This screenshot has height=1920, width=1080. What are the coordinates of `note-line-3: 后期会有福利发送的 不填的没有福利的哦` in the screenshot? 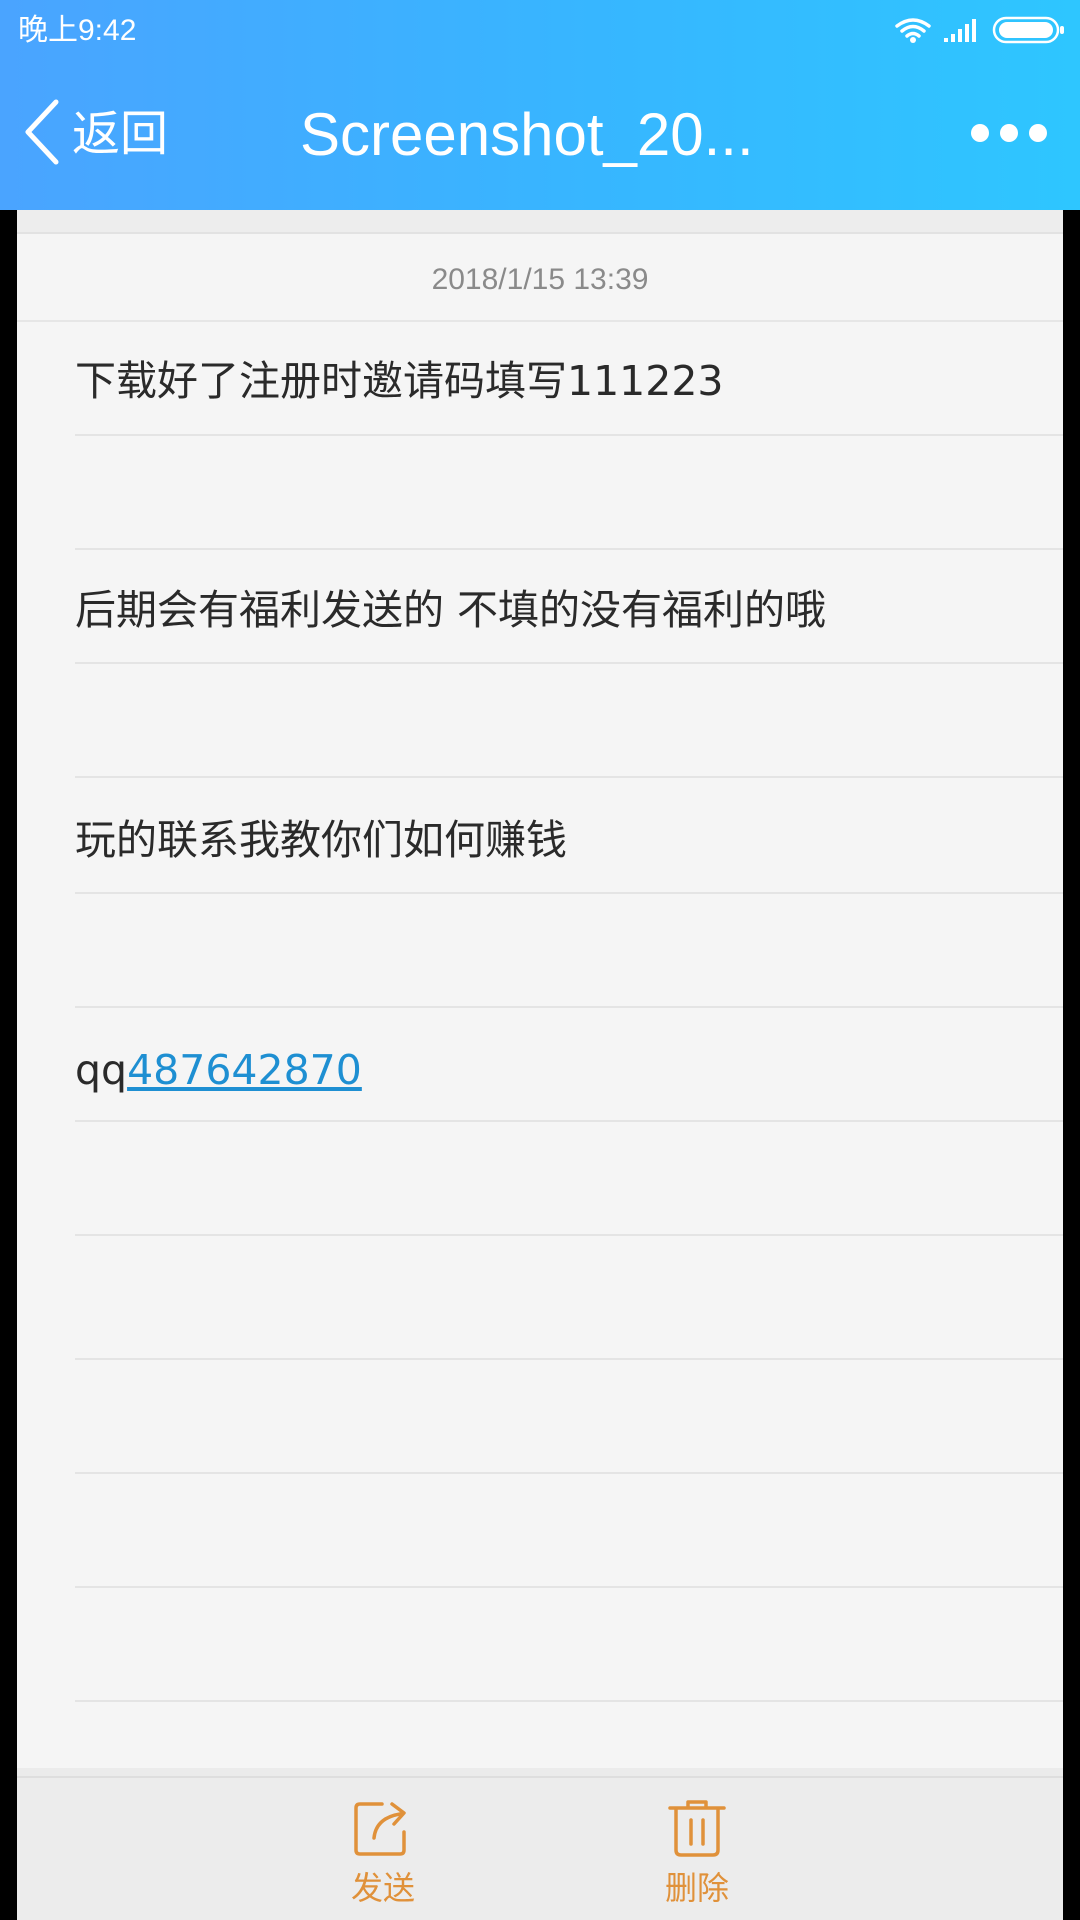 It's located at (559, 610).